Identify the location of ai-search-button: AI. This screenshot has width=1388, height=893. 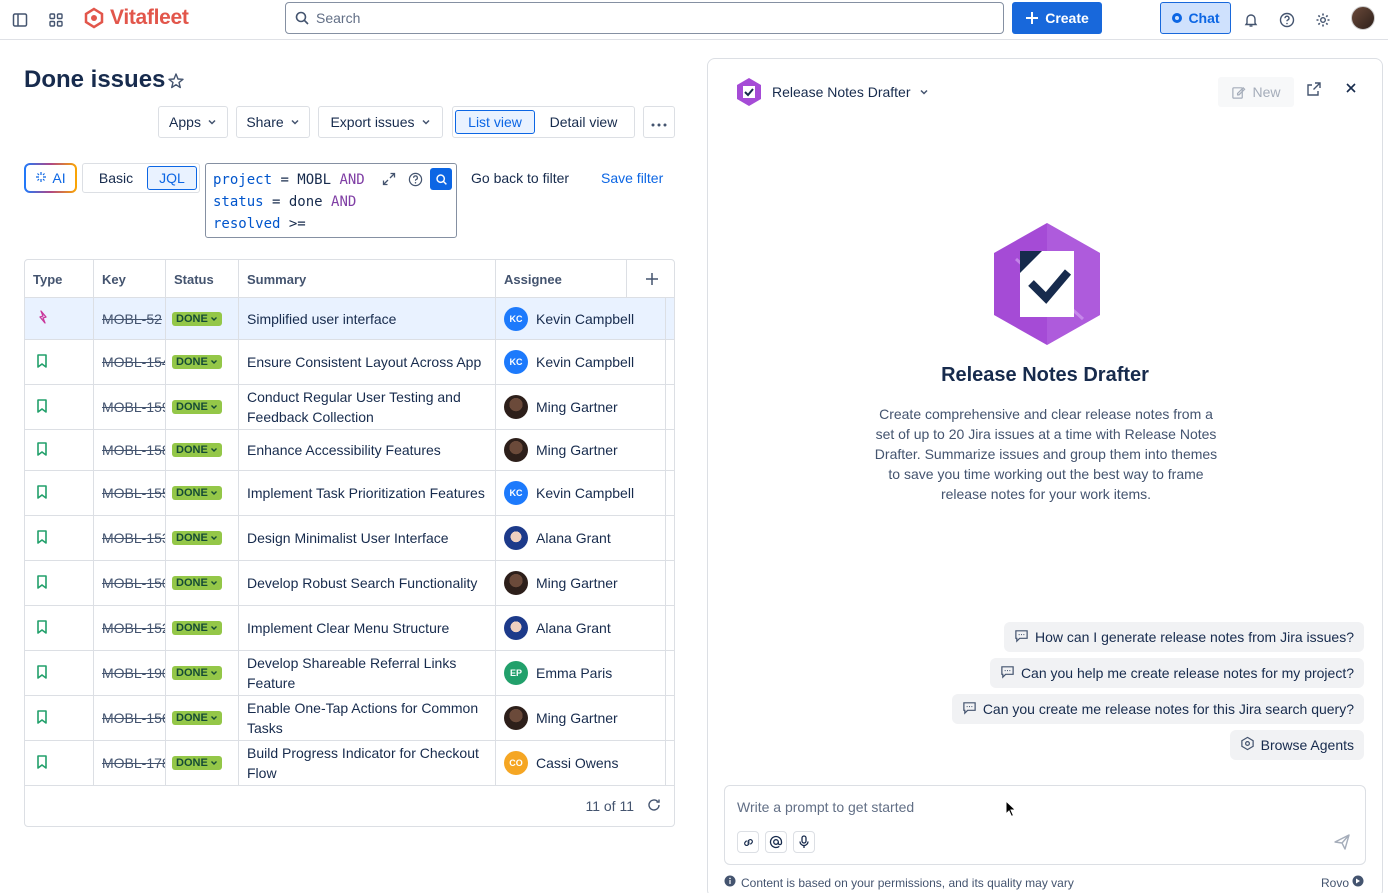
(50, 178).